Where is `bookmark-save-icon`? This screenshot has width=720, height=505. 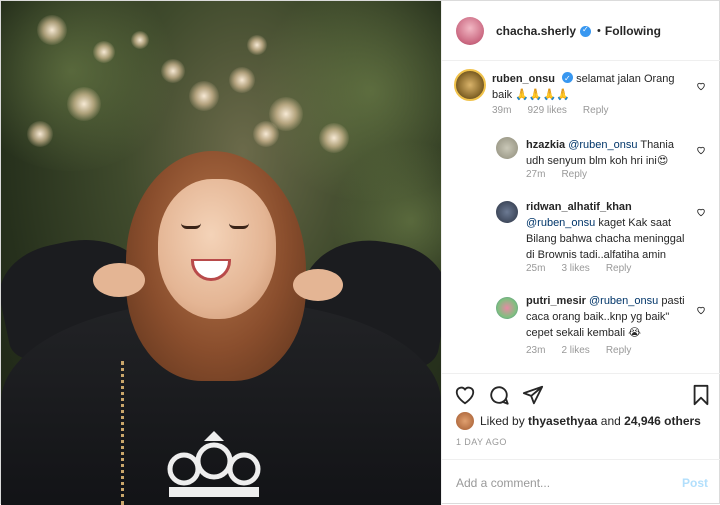 bookmark-save-icon is located at coordinates (701, 395).